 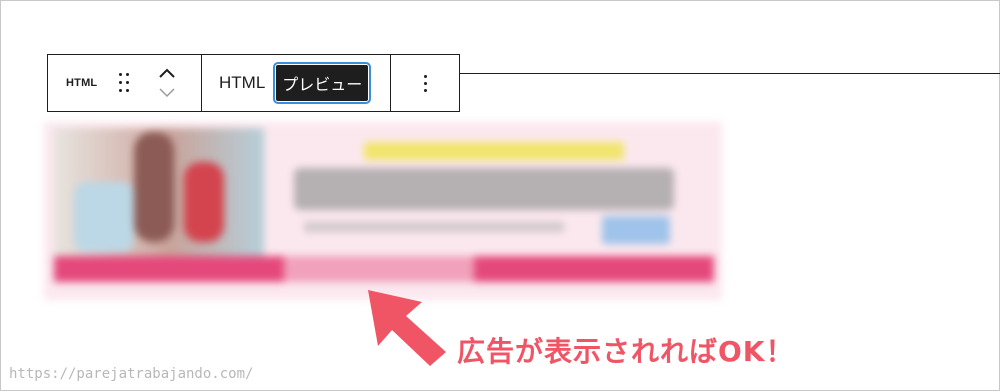 I want to click on block-toolbar: HTML HTML プレビュー, so click(x=253, y=83).